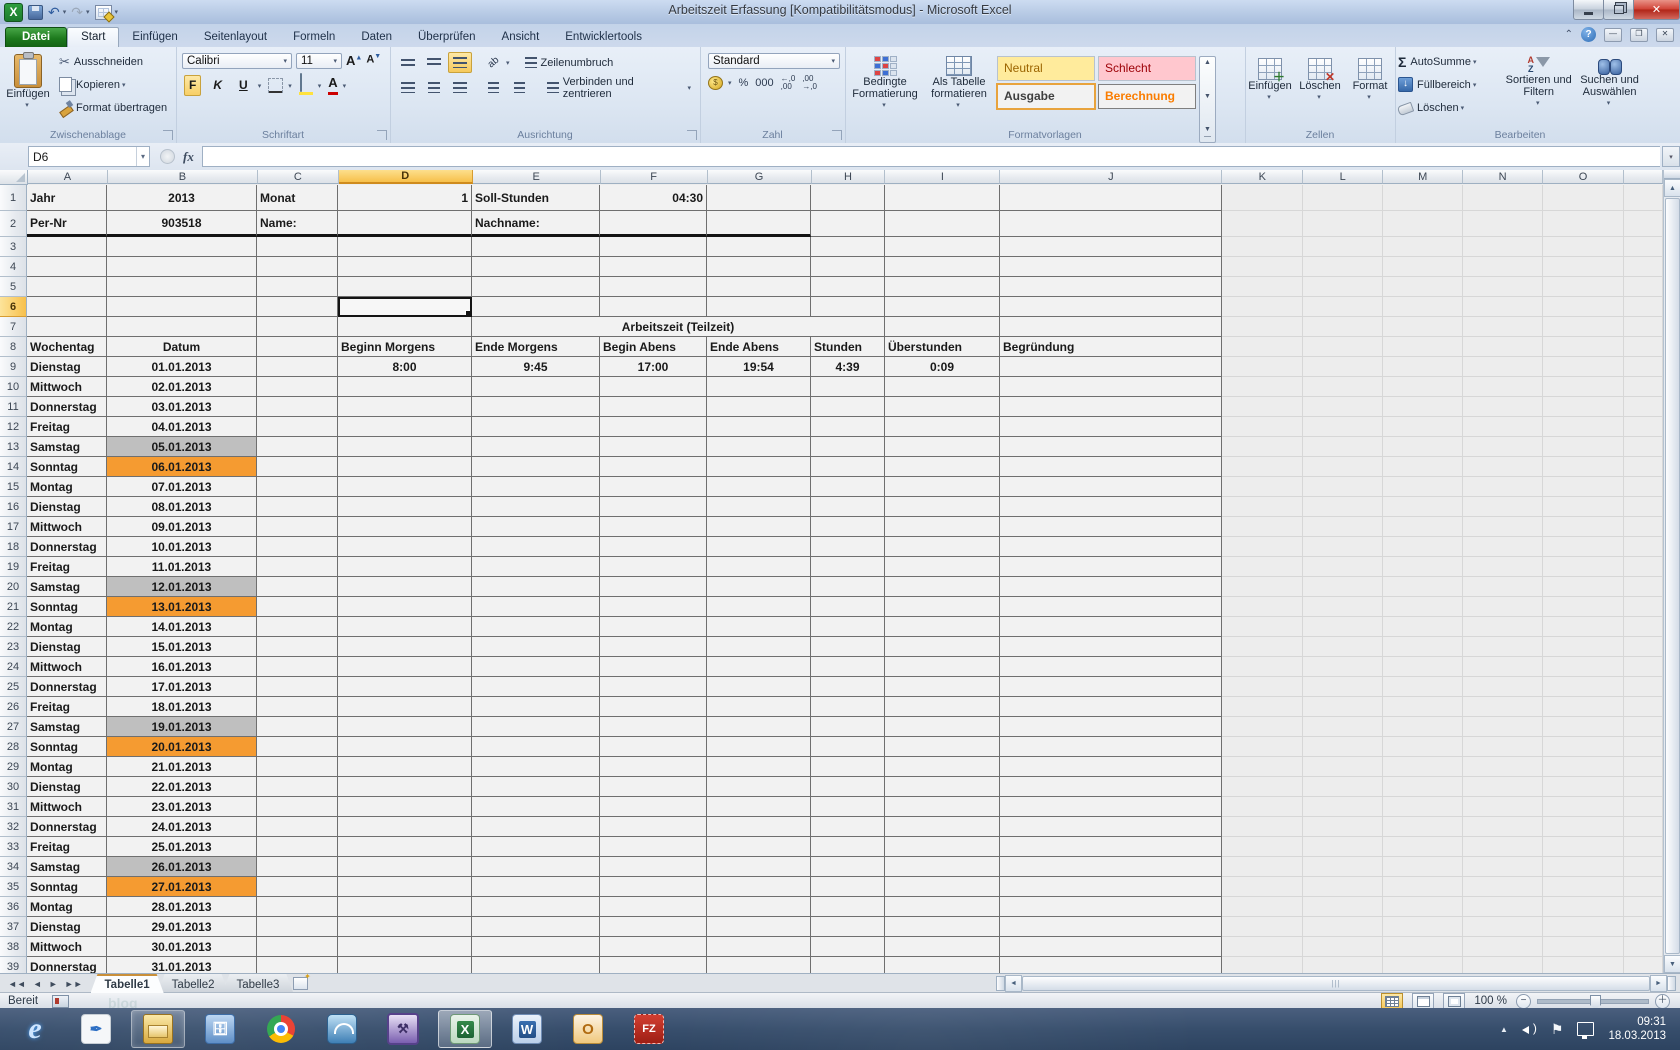 This screenshot has width=1680, height=1050. I want to click on cell-G36, so click(759, 907).